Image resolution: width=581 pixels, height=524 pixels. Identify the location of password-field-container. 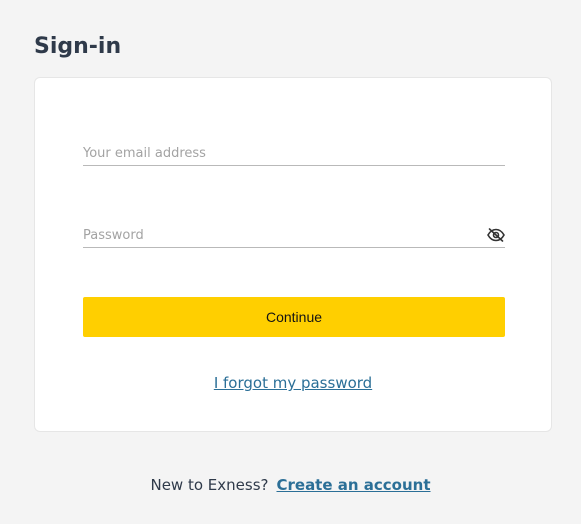
(294, 234).